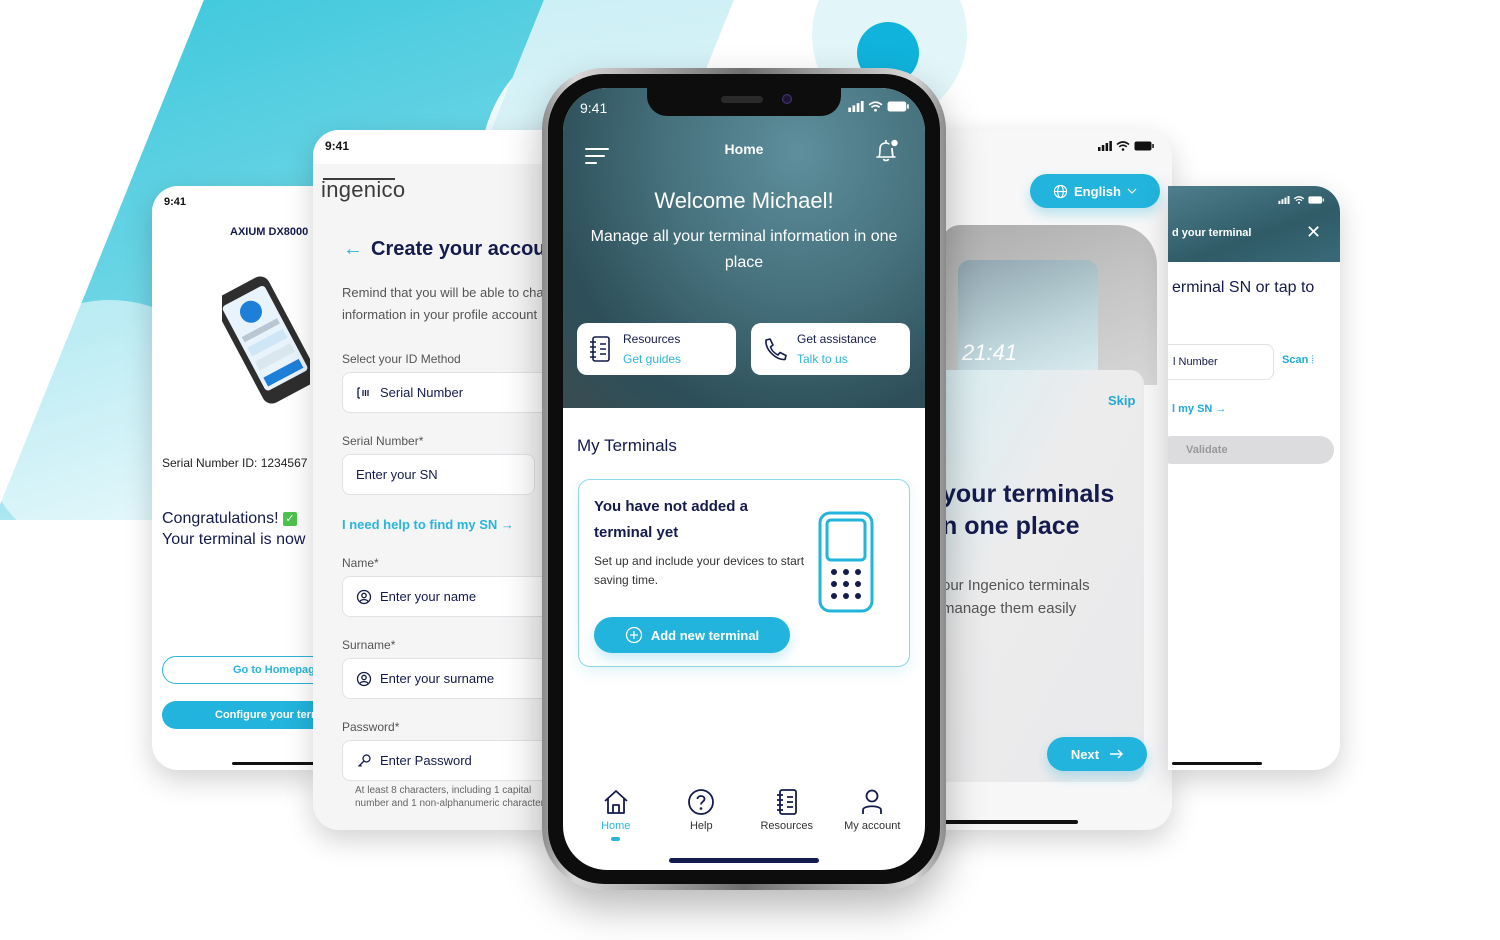  Describe the element at coordinates (830, 349) in the screenshot. I see `get-assistance-quick-link: Get assistance Talk to us` at that location.